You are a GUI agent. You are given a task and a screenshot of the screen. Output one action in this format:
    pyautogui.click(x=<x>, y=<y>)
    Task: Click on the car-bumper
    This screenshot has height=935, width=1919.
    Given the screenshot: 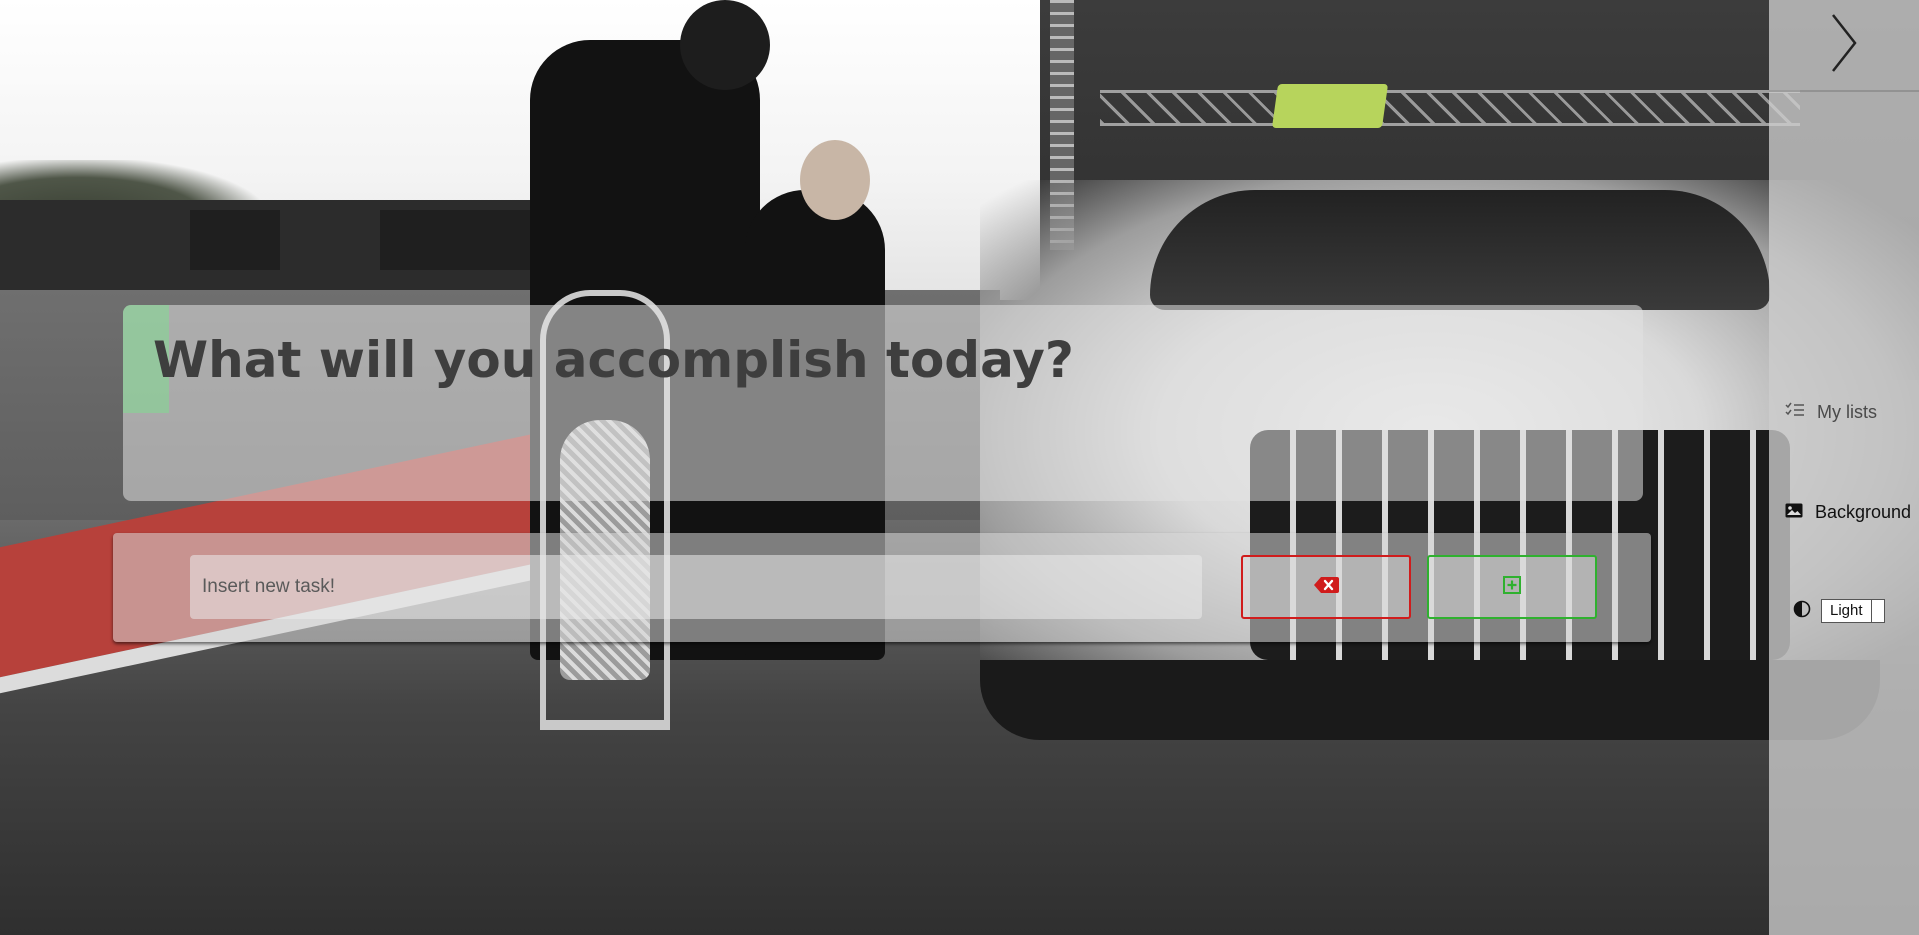 What is the action you would take?
    pyautogui.click(x=1430, y=700)
    